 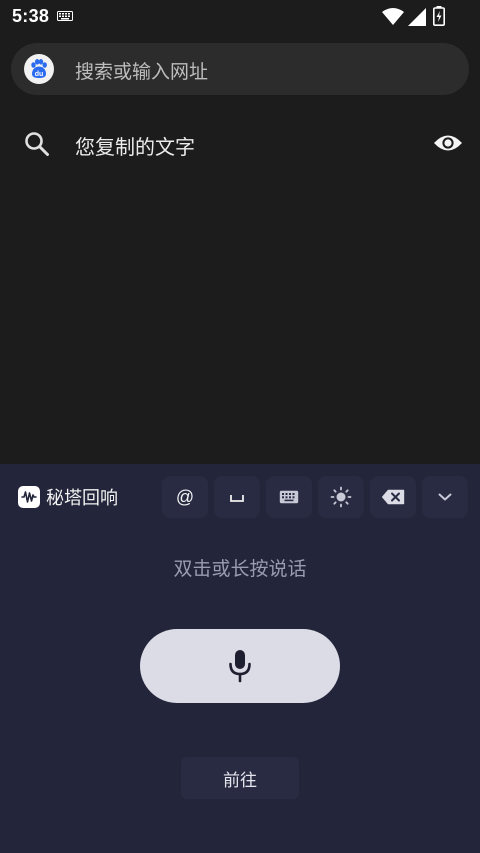 I want to click on space-icon, so click(x=237, y=498).